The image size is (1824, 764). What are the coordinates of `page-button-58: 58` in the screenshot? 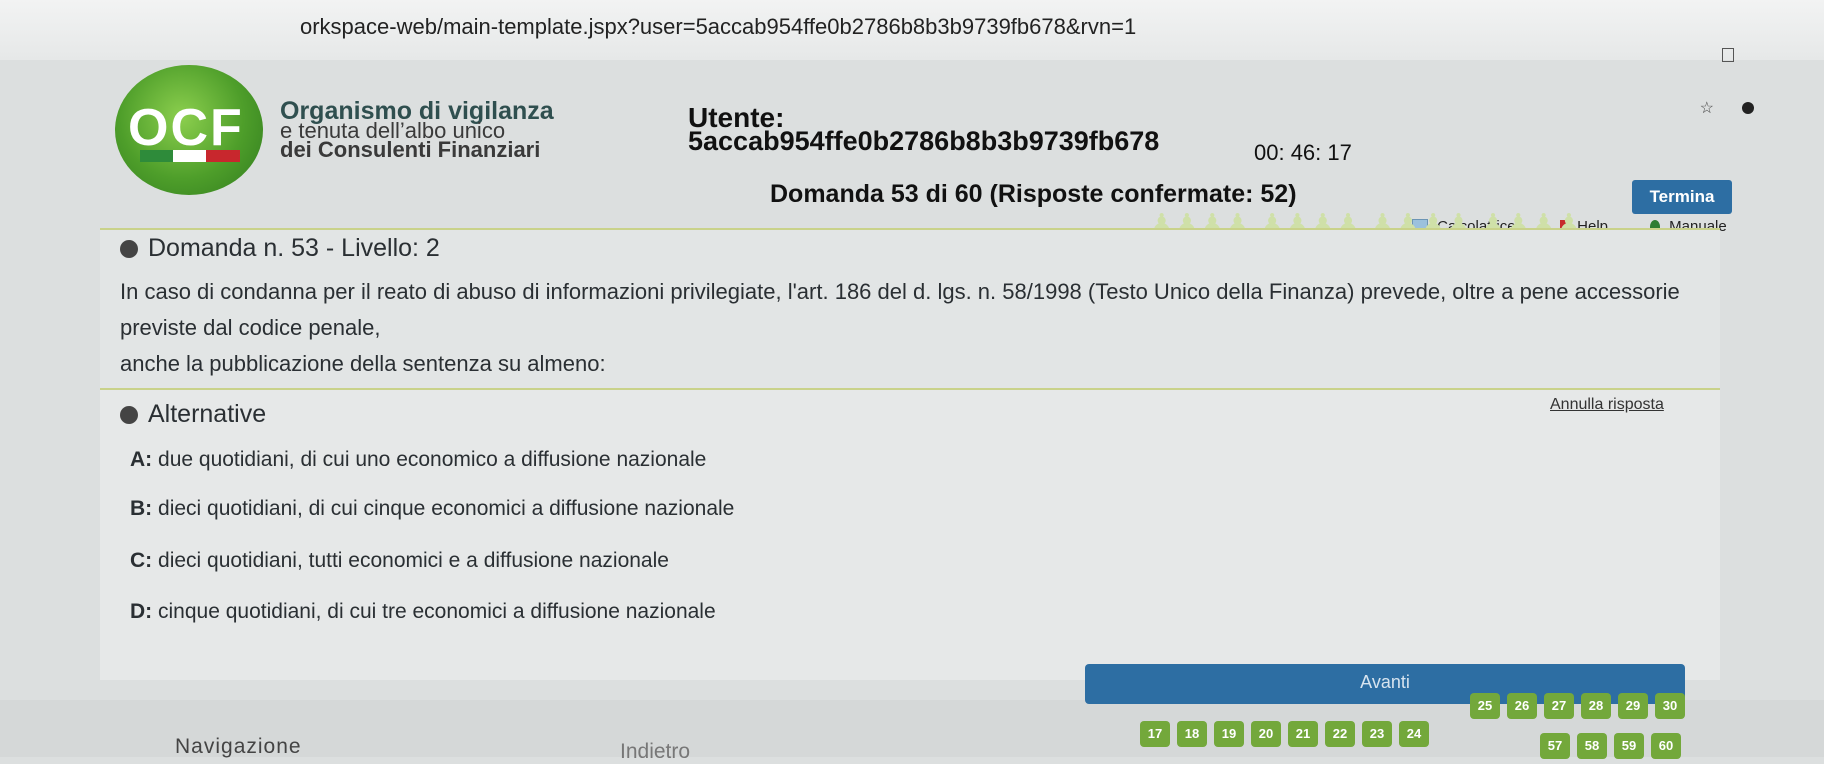 It's located at (1592, 746).